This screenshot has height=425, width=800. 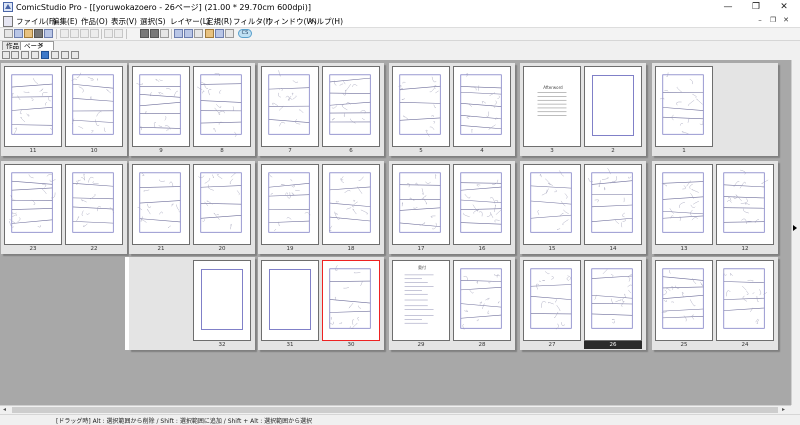 I want to click on settings-icon, so click(x=229, y=33).